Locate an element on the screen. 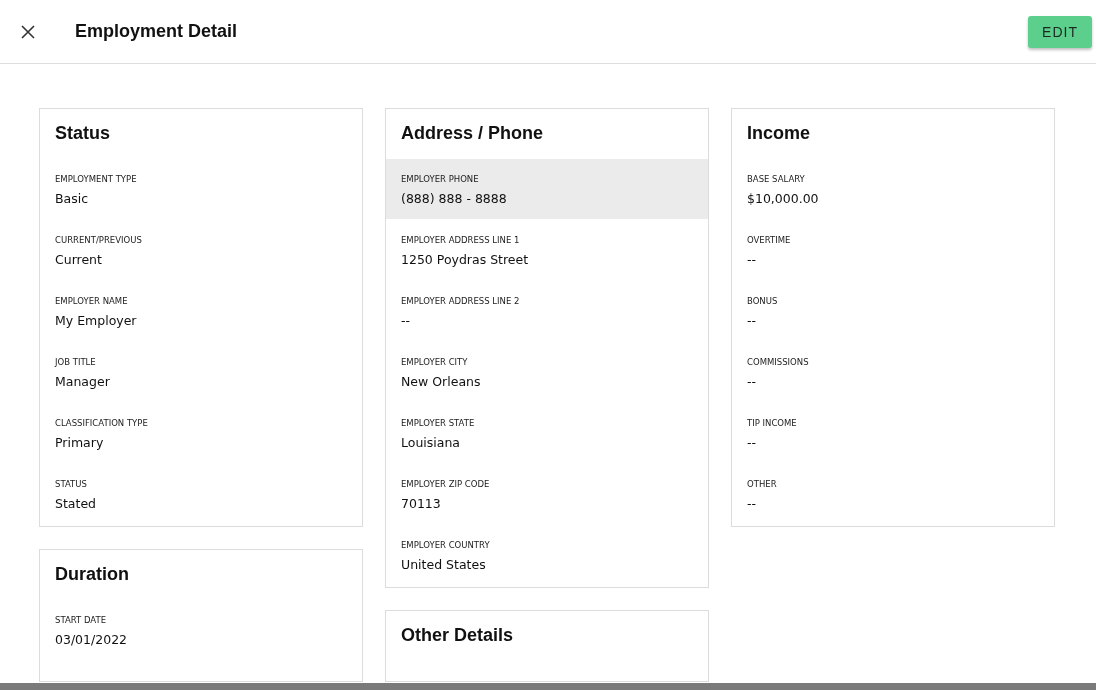  field-value: 03/01/2022 is located at coordinates (92, 640).